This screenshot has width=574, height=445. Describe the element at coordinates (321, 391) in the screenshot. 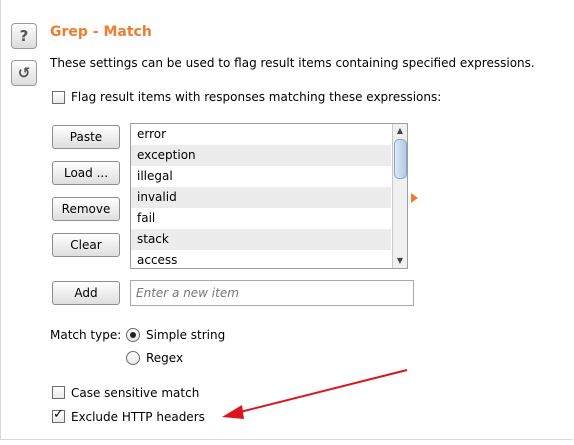

I see `annotation-arrow-shaft` at that location.